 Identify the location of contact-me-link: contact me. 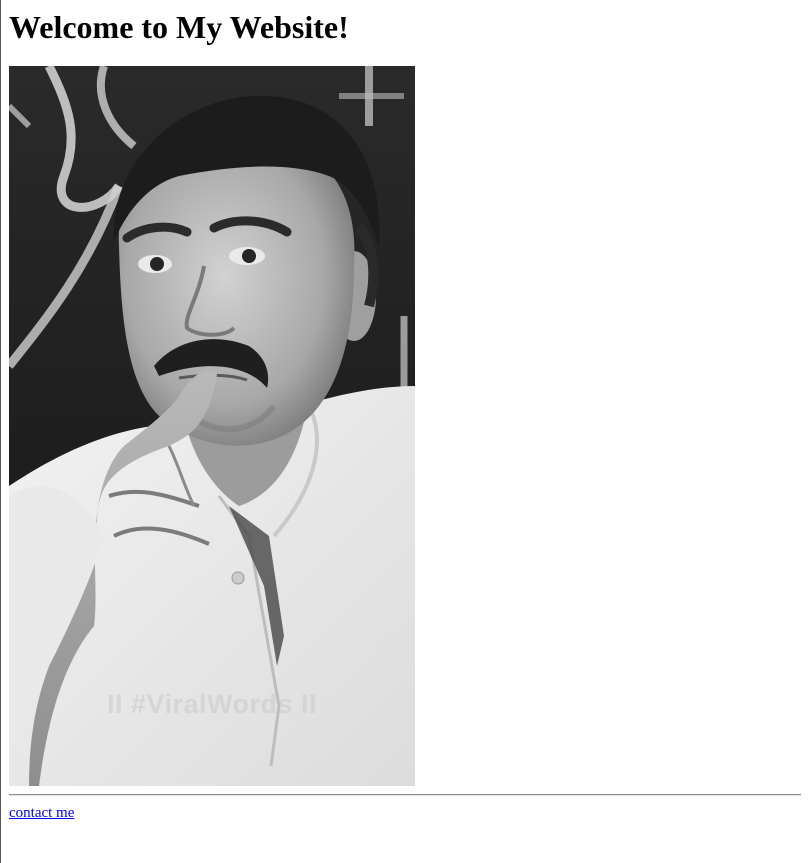
(41, 813).